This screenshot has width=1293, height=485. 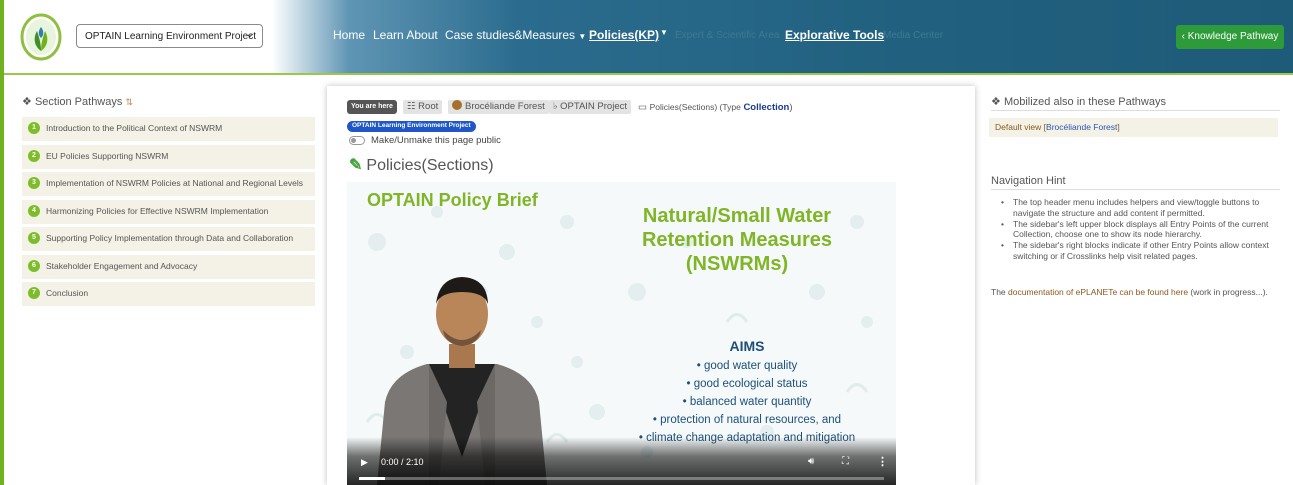 What do you see at coordinates (436, 140) in the screenshot?
I see `public-toggle-label: Make/Unmake this page public` at bounding box center [436, 140].